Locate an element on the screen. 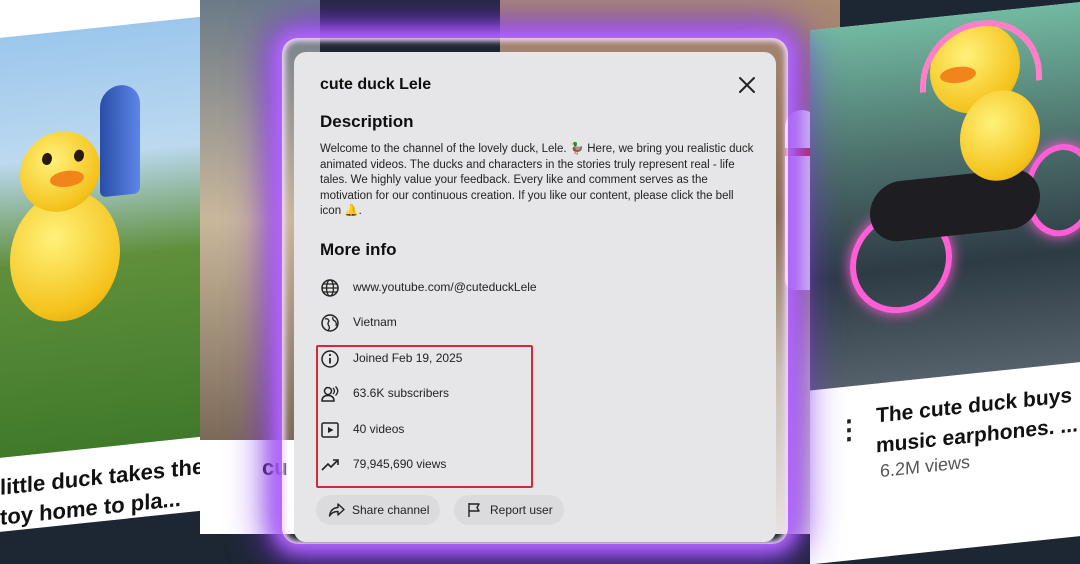 Image resolution: width=1080 pixels, height=564 pixels. more-info-heading: More info is located at coordinates (358, 249).